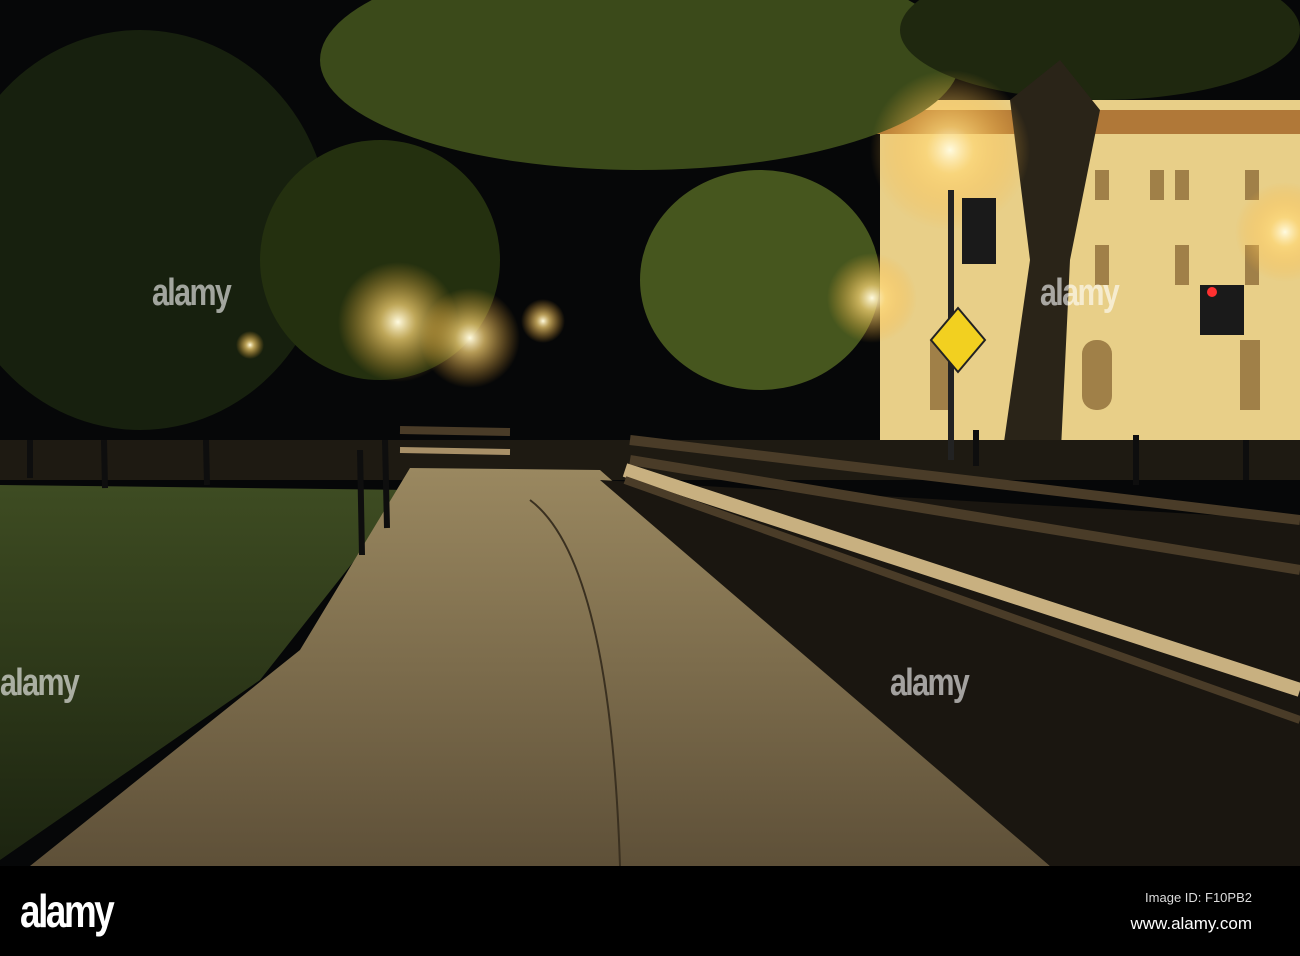 This screenshot has height=956, width=1300. I want to click on image-id: Image ID: F10PB2, so click(1198, 897).